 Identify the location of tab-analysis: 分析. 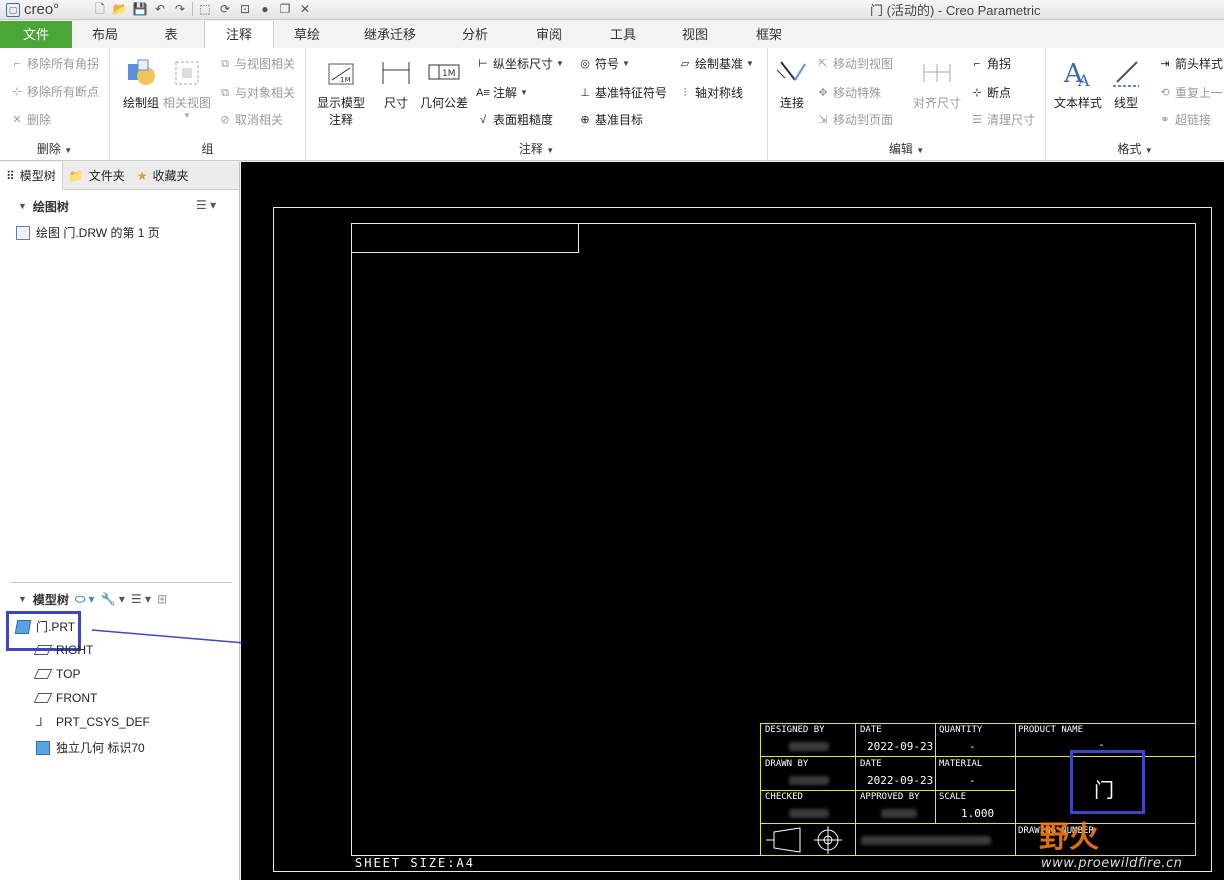
(475, 34).